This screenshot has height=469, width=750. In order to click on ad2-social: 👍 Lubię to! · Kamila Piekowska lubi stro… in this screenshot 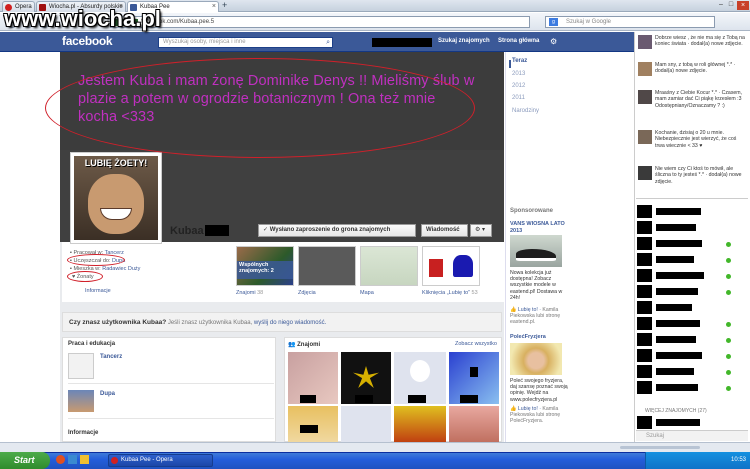, I will do `click(535, 415)`.